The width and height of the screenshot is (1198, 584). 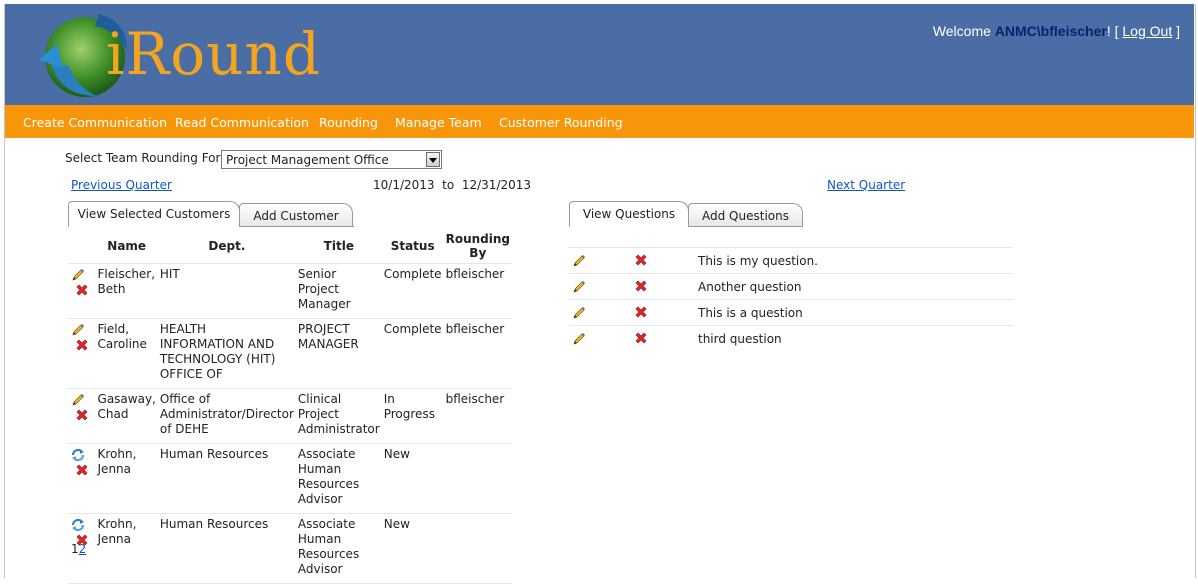 I want to click on tab-view-selected-customers: View Selected Customers, so click(x=154, y=214).